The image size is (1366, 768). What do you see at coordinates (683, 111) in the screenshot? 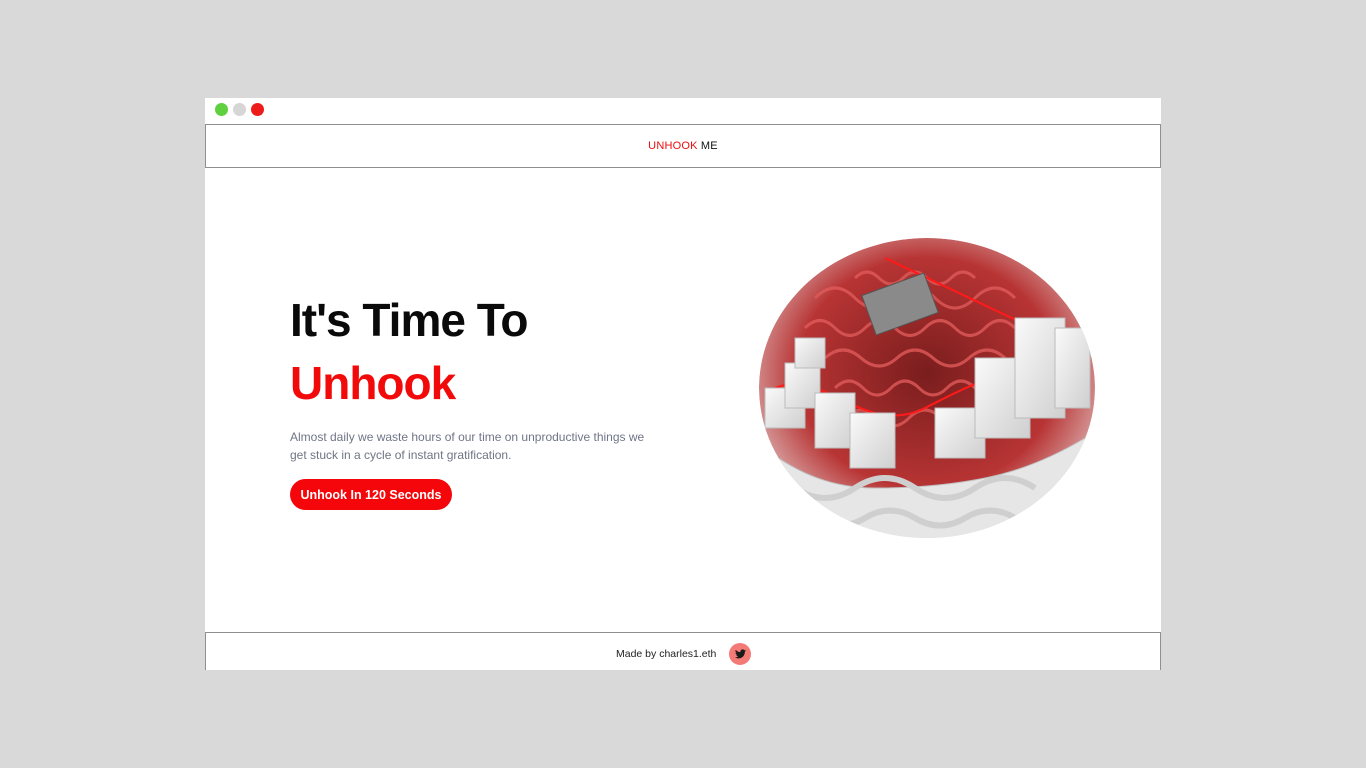
I see `window-titlebar` at bounding box center [683, 111].